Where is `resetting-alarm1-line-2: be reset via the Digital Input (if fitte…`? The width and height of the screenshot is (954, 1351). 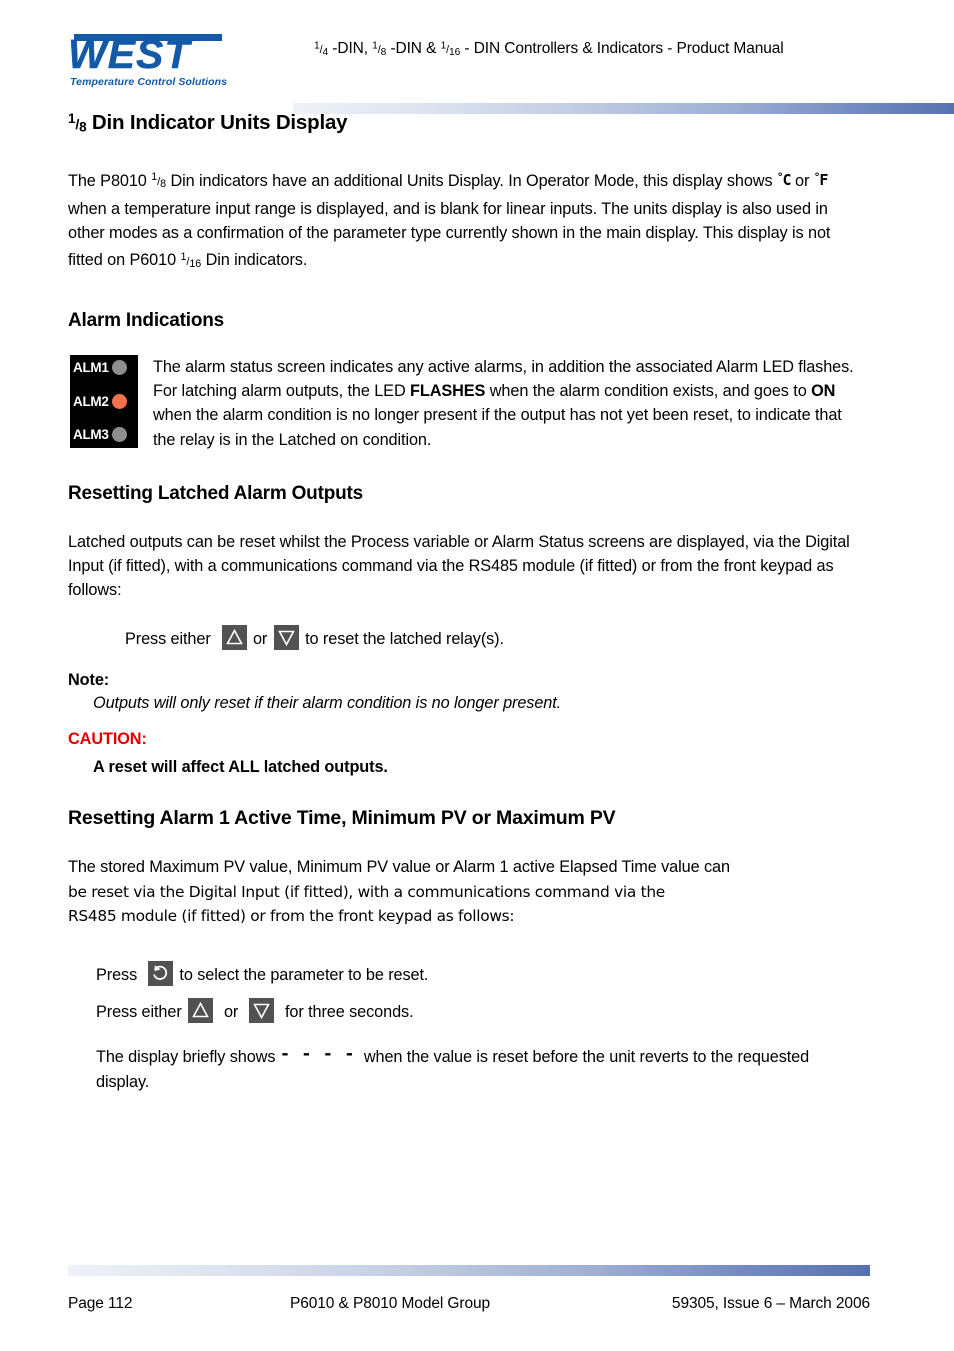
resetting-alarm1-line-2: be reset via the Digital Input (if fitte… is located at coordinates (366, 891).